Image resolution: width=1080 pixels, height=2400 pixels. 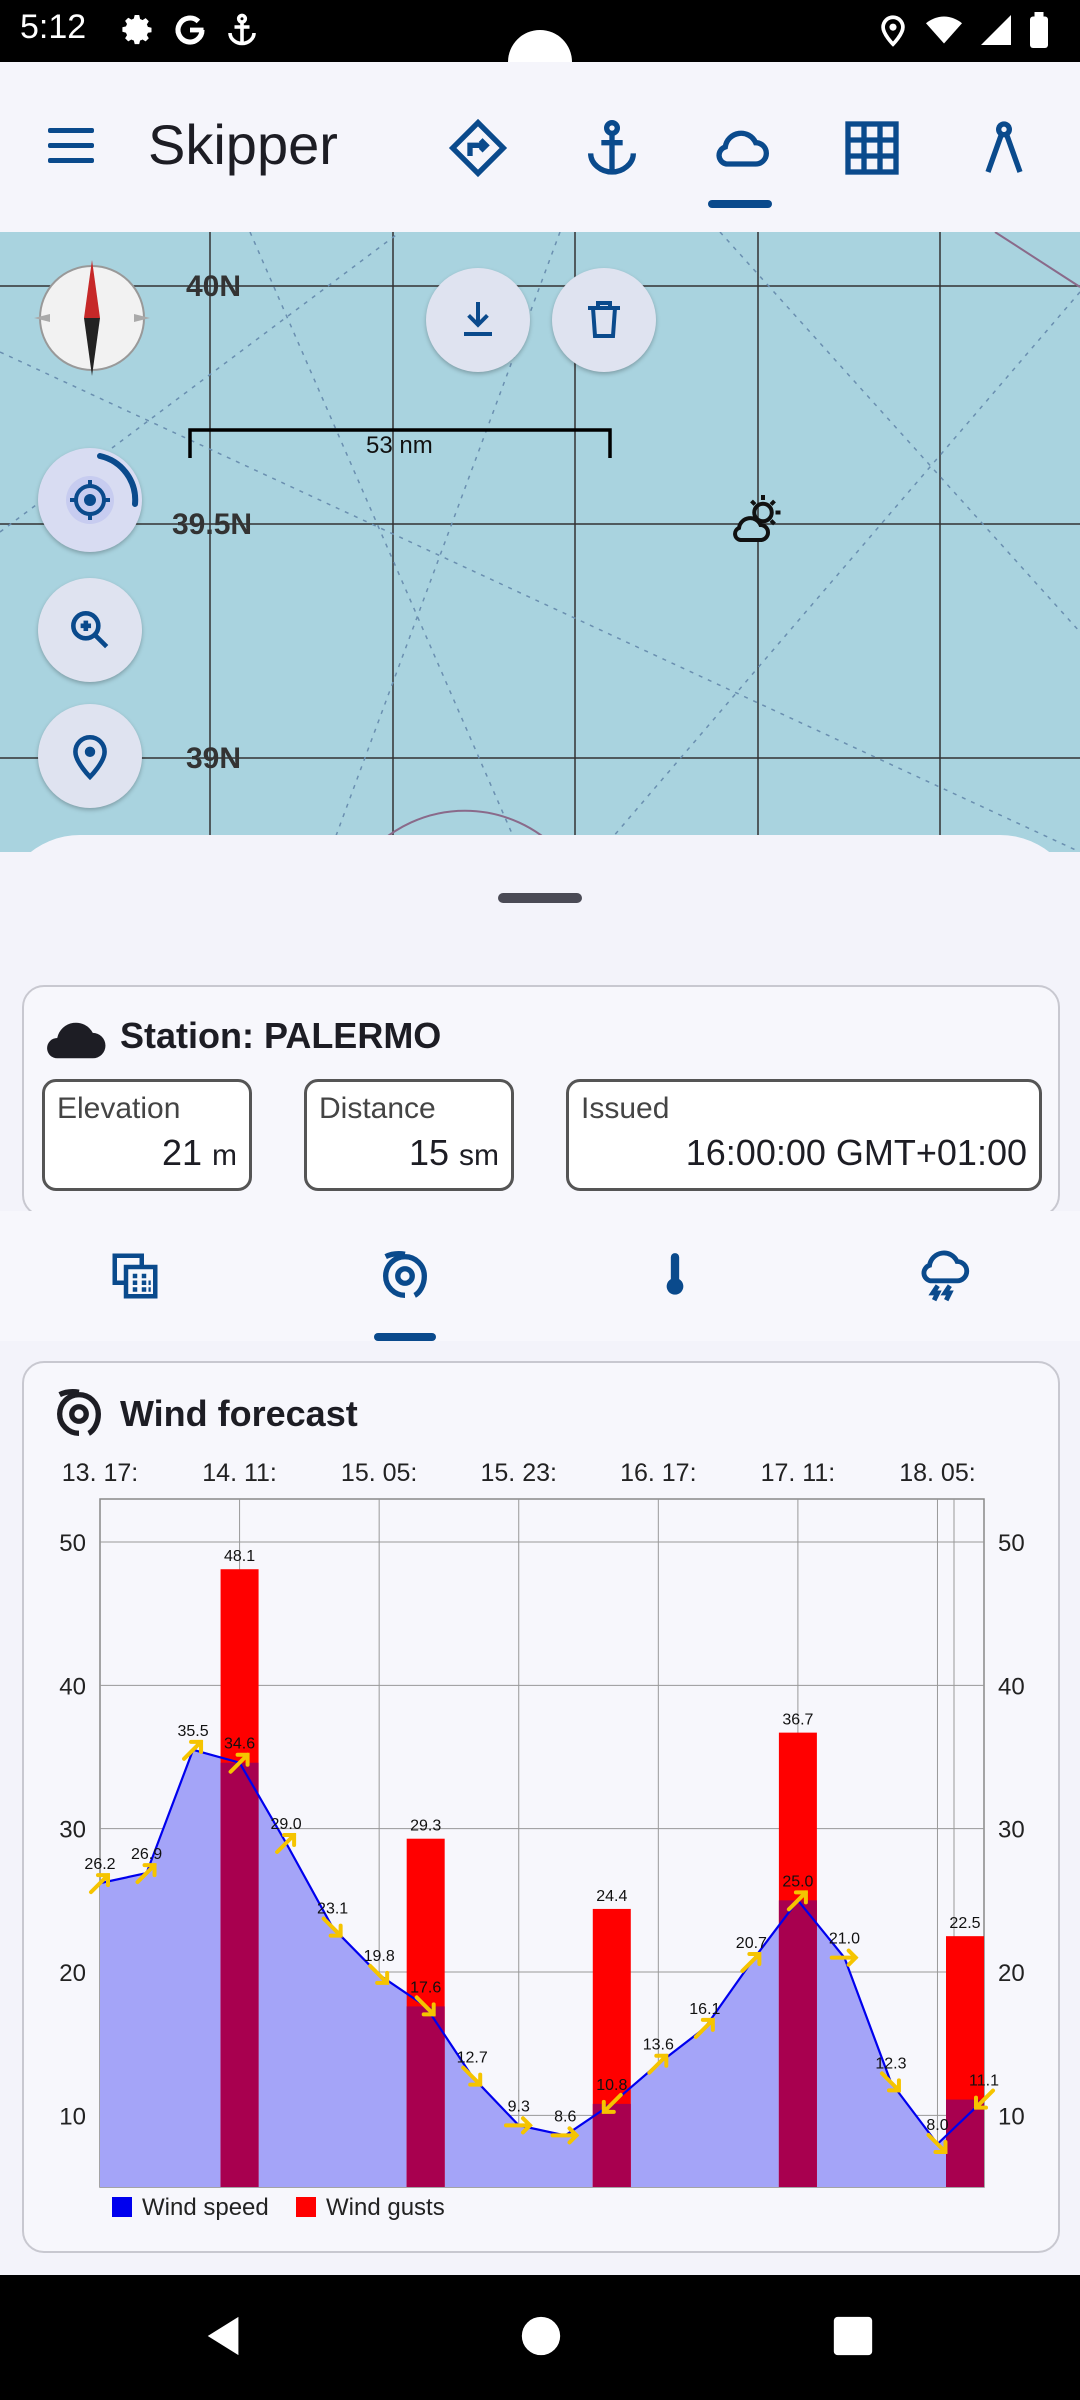 What do you see at coordinates (540, 147) in the screenshot?
I see `top-app-bar: Skipper` at bounding box center [540, 147].